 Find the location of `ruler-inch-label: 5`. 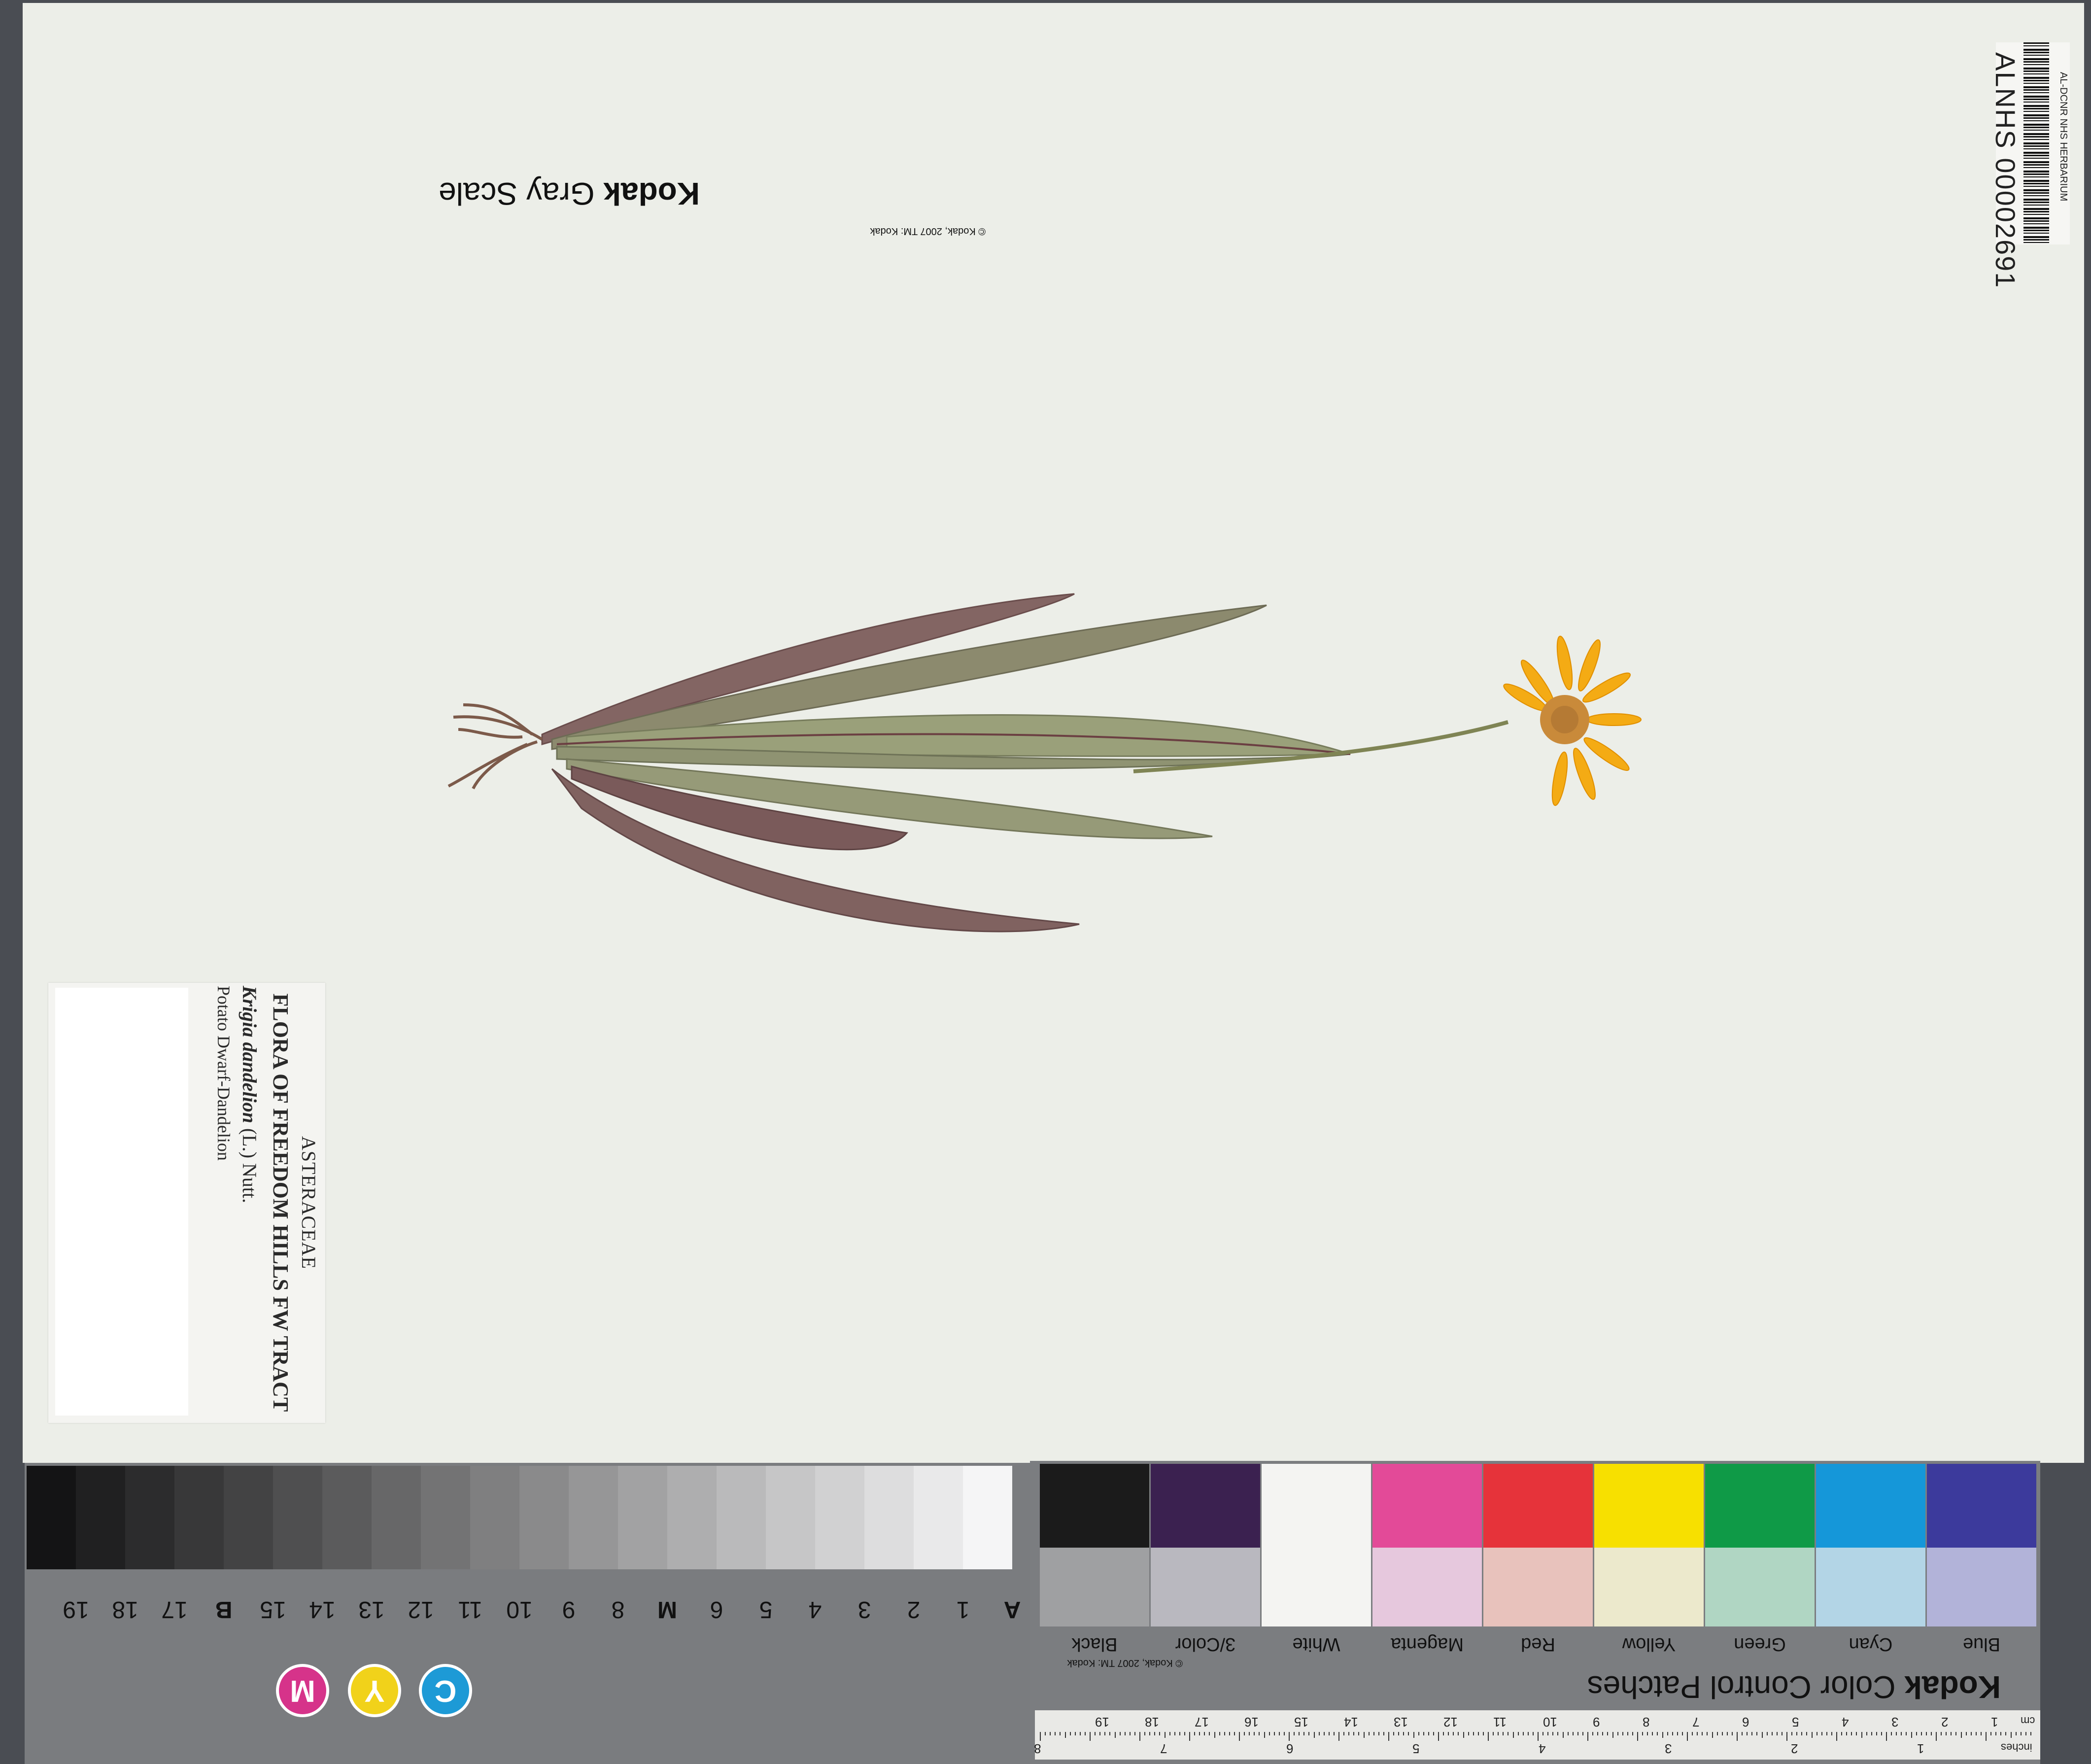

ruler-inch-label: 5 is located at coordinates (1416, 1748).